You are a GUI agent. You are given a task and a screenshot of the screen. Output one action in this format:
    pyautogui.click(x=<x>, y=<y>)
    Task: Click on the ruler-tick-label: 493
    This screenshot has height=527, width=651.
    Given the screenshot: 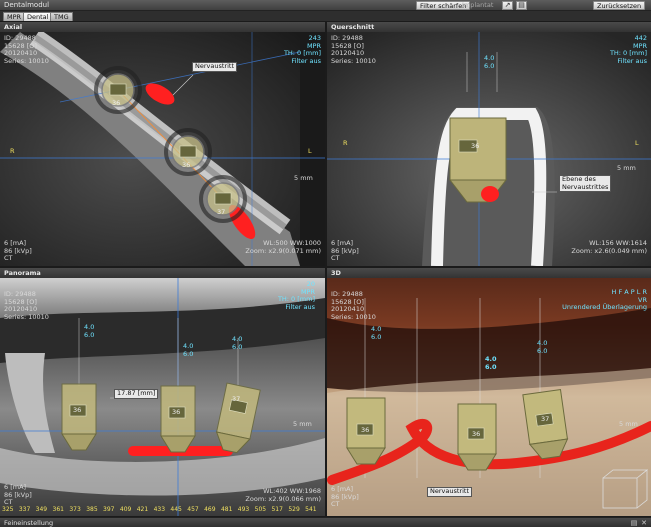 What is the action you would take?
    pyautogui.click(x=243, y=509)
    